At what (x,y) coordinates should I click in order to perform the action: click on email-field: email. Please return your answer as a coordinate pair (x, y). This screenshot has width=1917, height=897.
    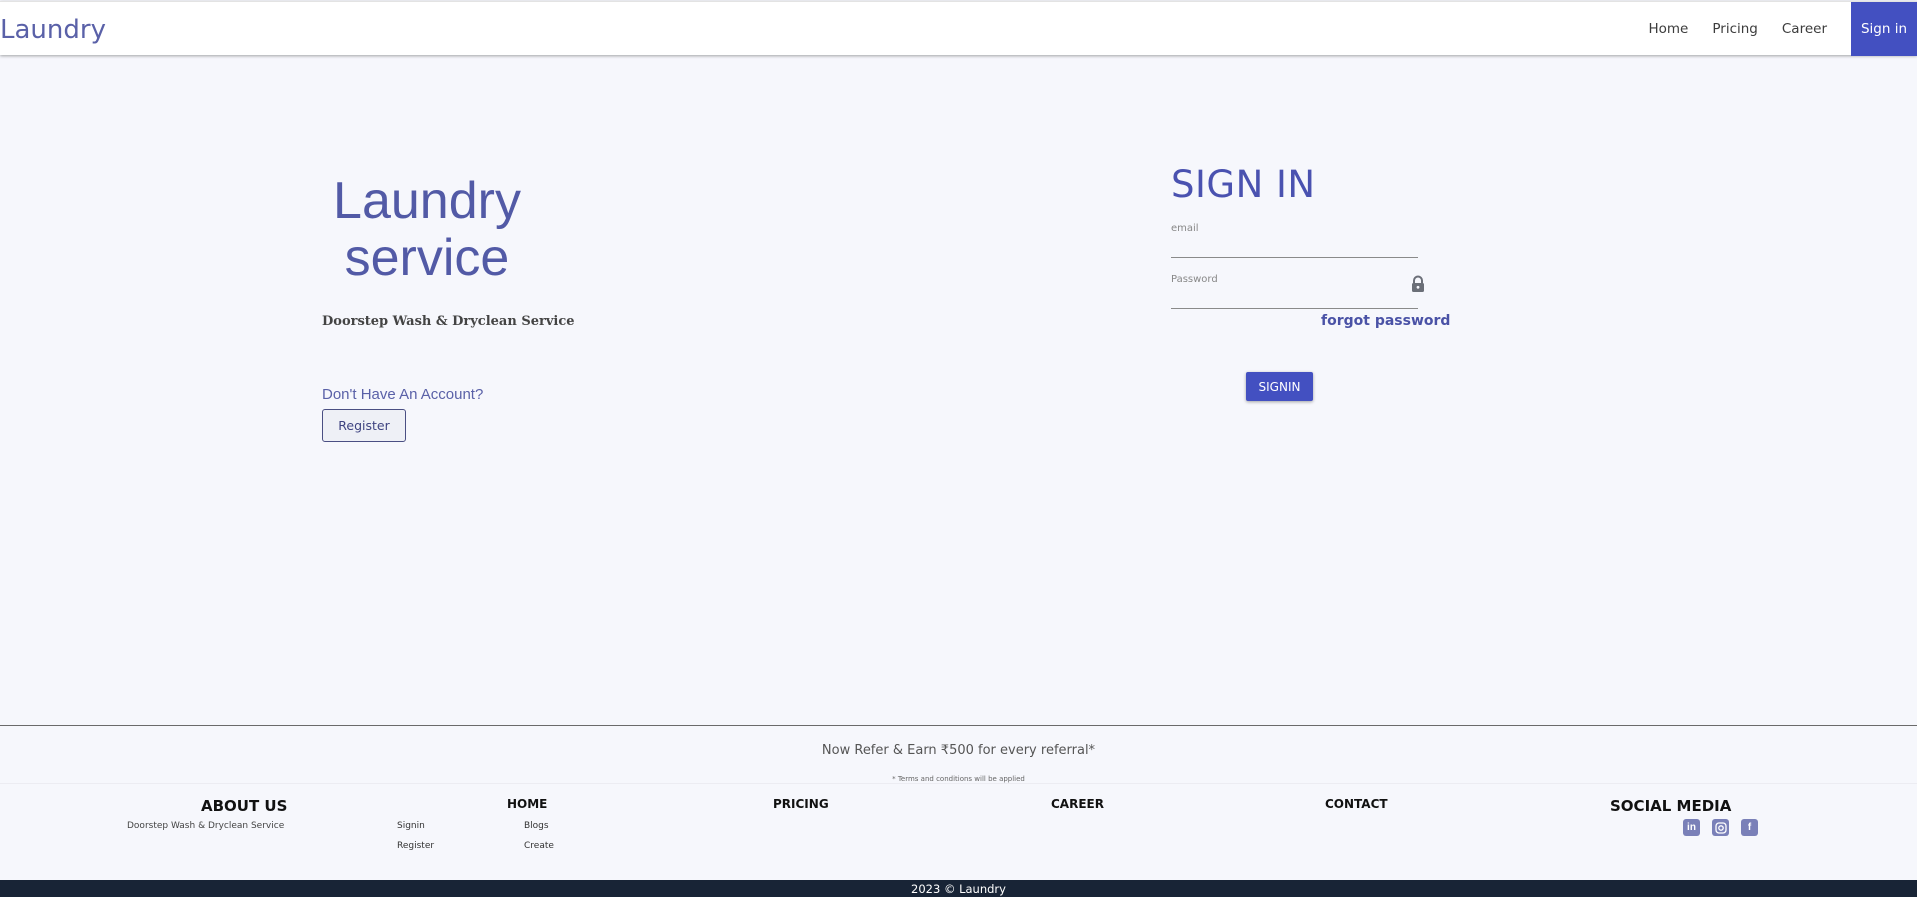
    Looking at the image, I should click on (1294, 239).